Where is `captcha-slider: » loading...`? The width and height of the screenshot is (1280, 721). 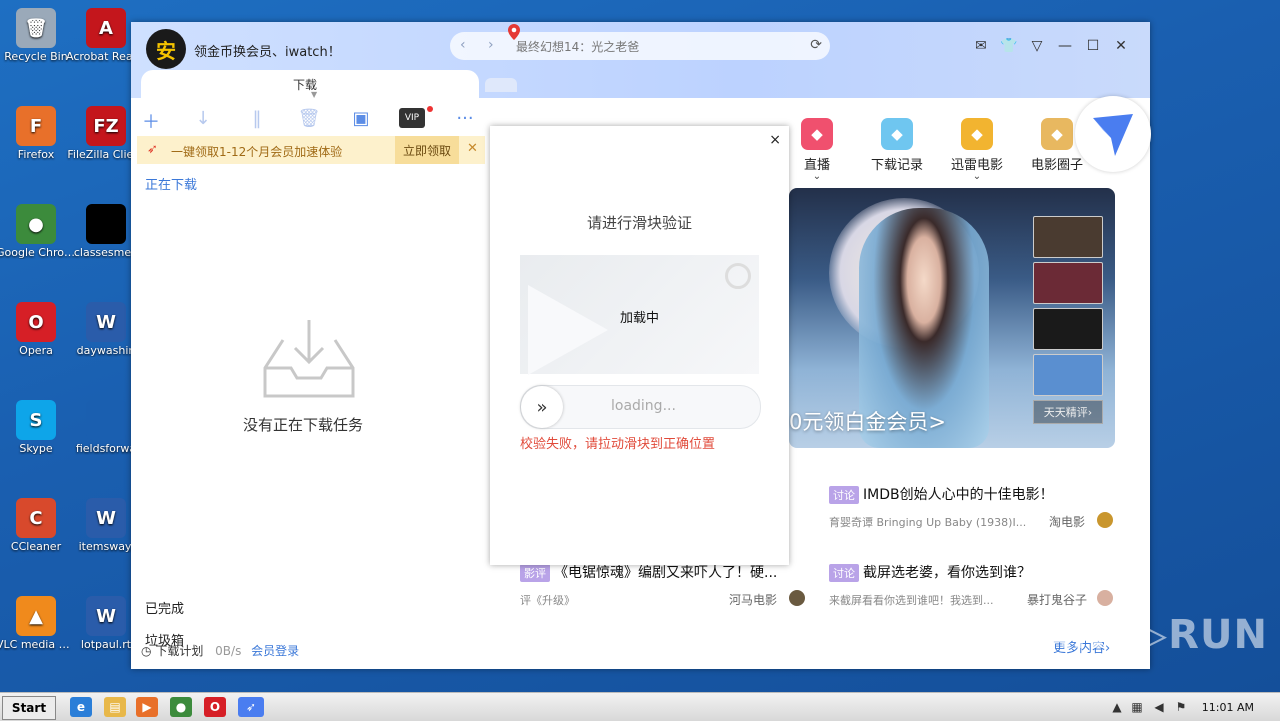
captcha-slider: » loading... is located at coordinates (640, 407).